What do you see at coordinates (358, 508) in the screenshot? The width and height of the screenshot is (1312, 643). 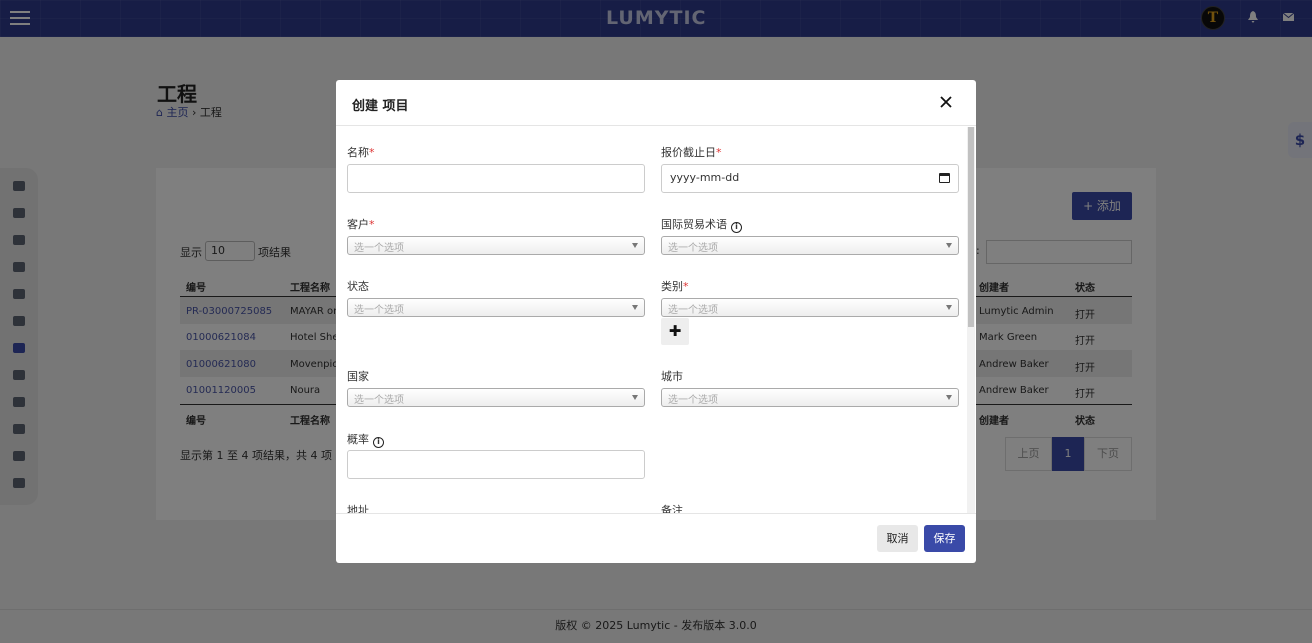 I see `address-label: 地址` at bounding box center [358, 508].